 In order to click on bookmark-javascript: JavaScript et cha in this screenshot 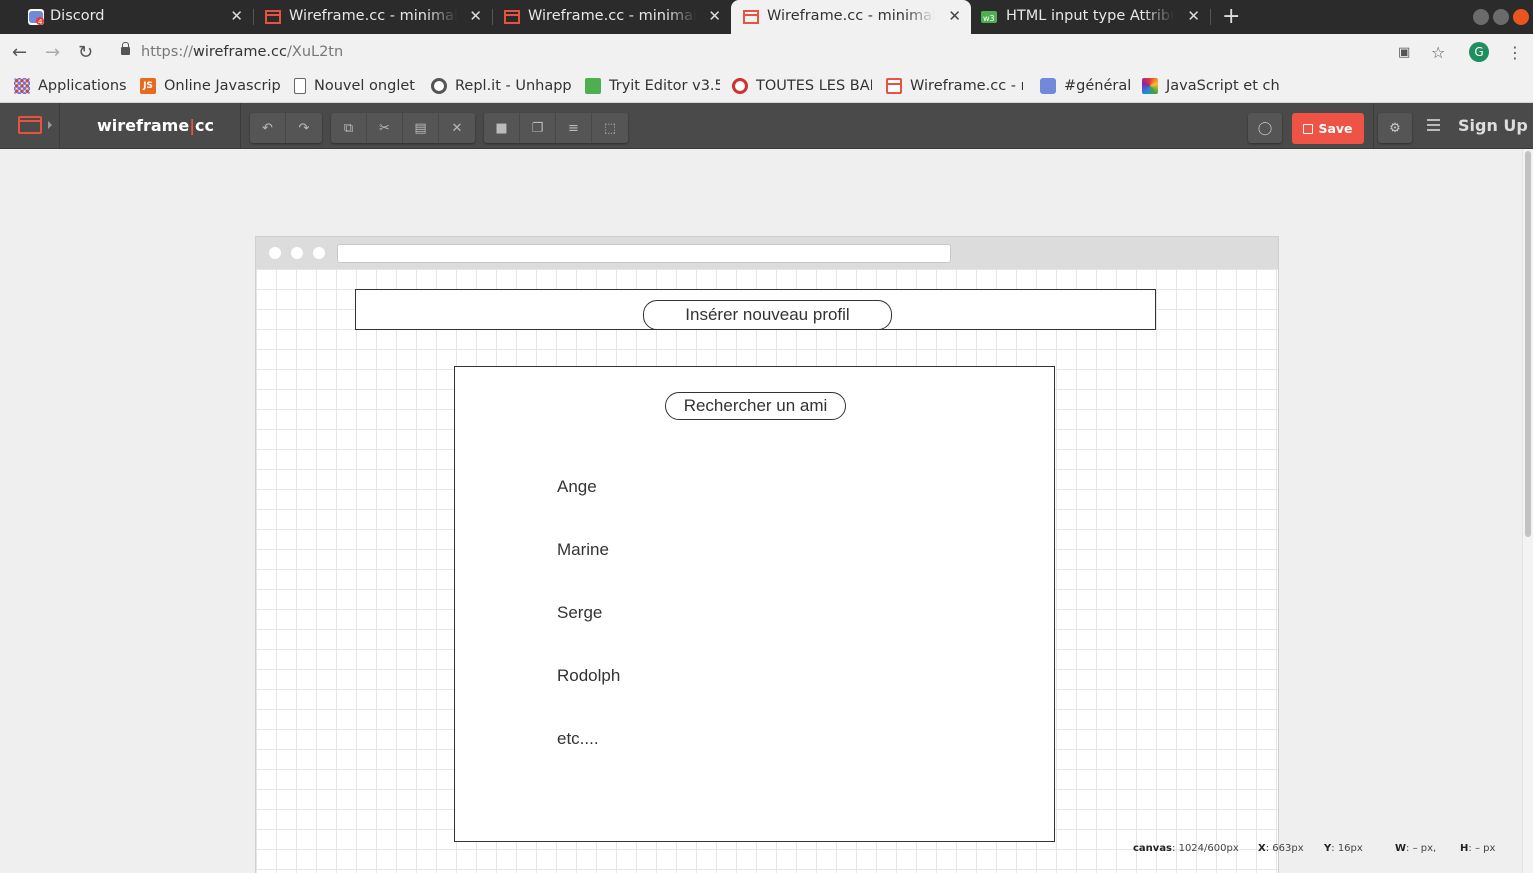, I will do `click(1211, 86)`.